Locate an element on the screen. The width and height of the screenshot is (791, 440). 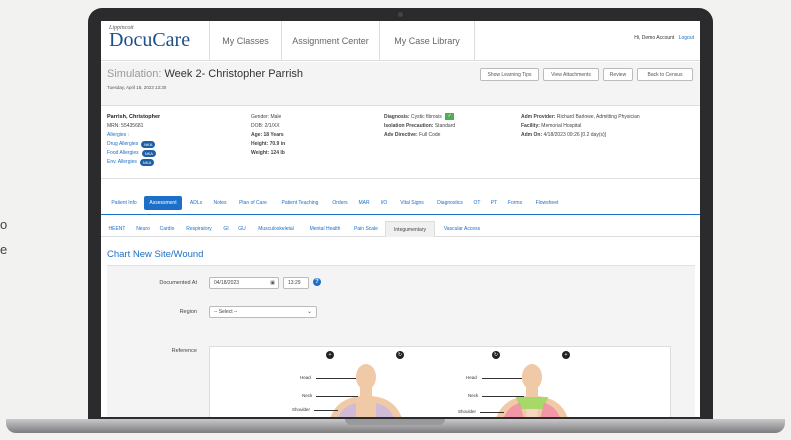
time-value: 13:29 is located at coordinates (294, 283).